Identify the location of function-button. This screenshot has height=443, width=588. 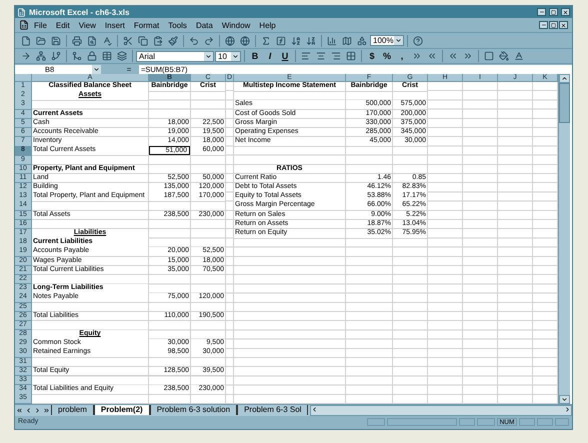
(281, 40).